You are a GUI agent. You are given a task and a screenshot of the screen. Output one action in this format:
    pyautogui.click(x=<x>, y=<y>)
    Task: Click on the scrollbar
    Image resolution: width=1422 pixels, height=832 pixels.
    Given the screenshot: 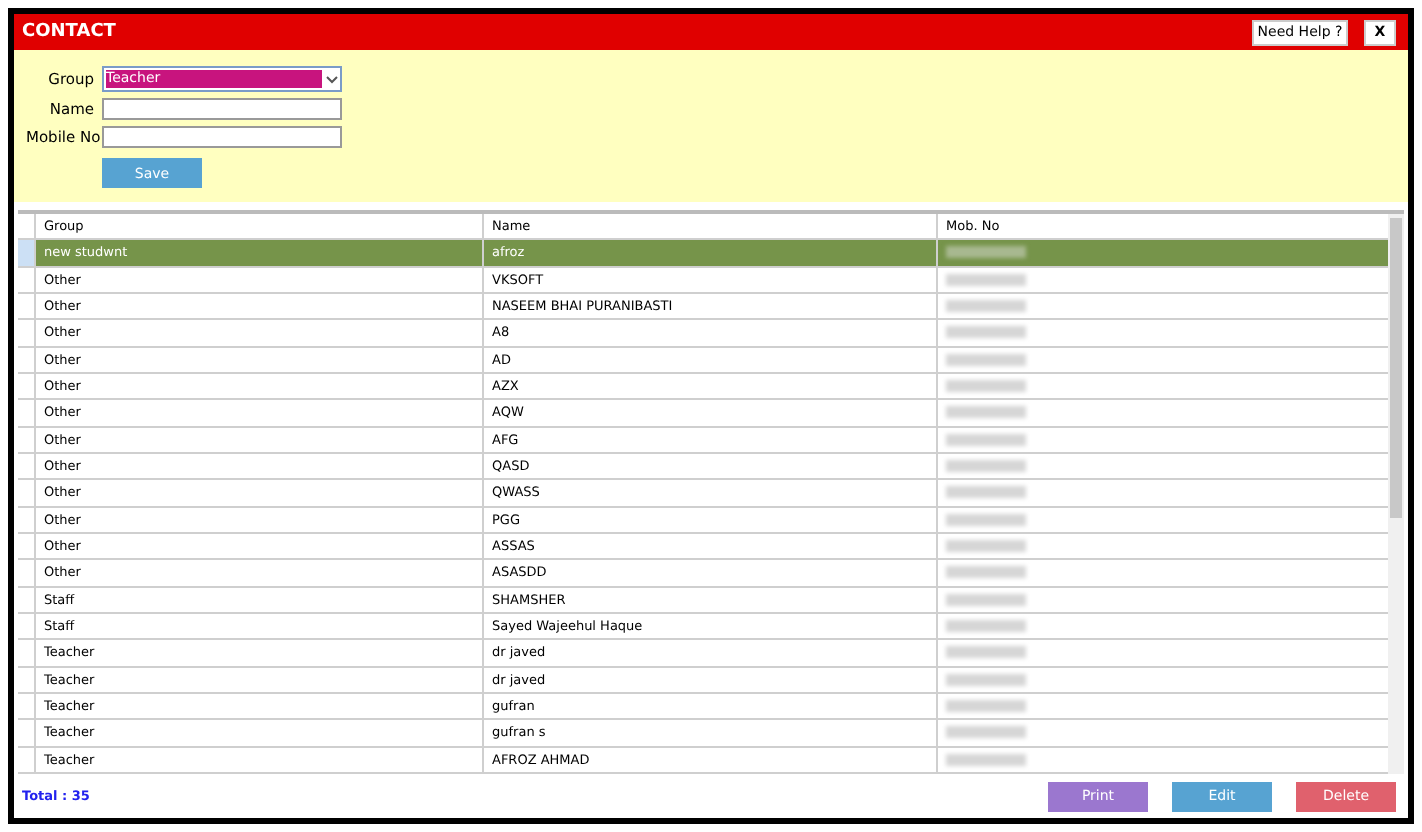 What is the action you would take?
    pyautogui.click(x=1396, y=494)
    